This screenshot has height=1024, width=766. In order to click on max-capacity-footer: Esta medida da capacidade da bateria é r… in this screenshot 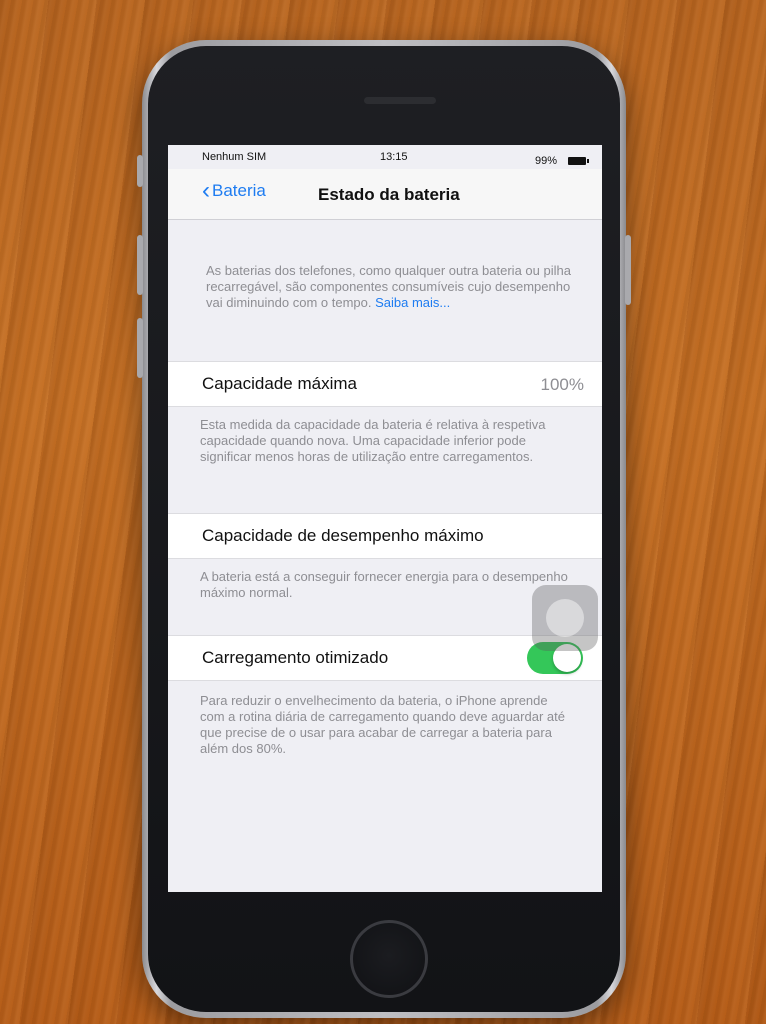, I will do `click(373, 440)`.